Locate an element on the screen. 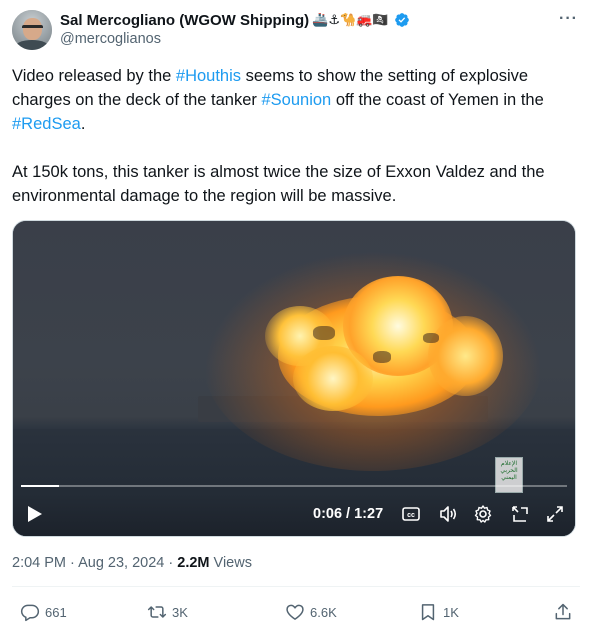  share-button is located at coordinates (563, 612).